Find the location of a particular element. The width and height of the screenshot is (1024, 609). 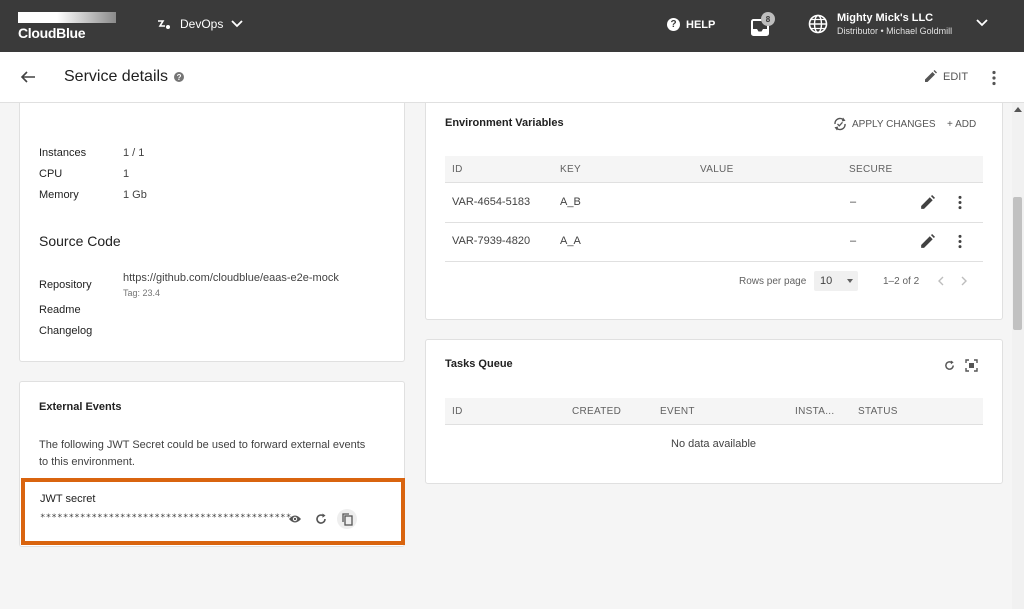

repository-label: Repository is located at coordinates (65, 285).